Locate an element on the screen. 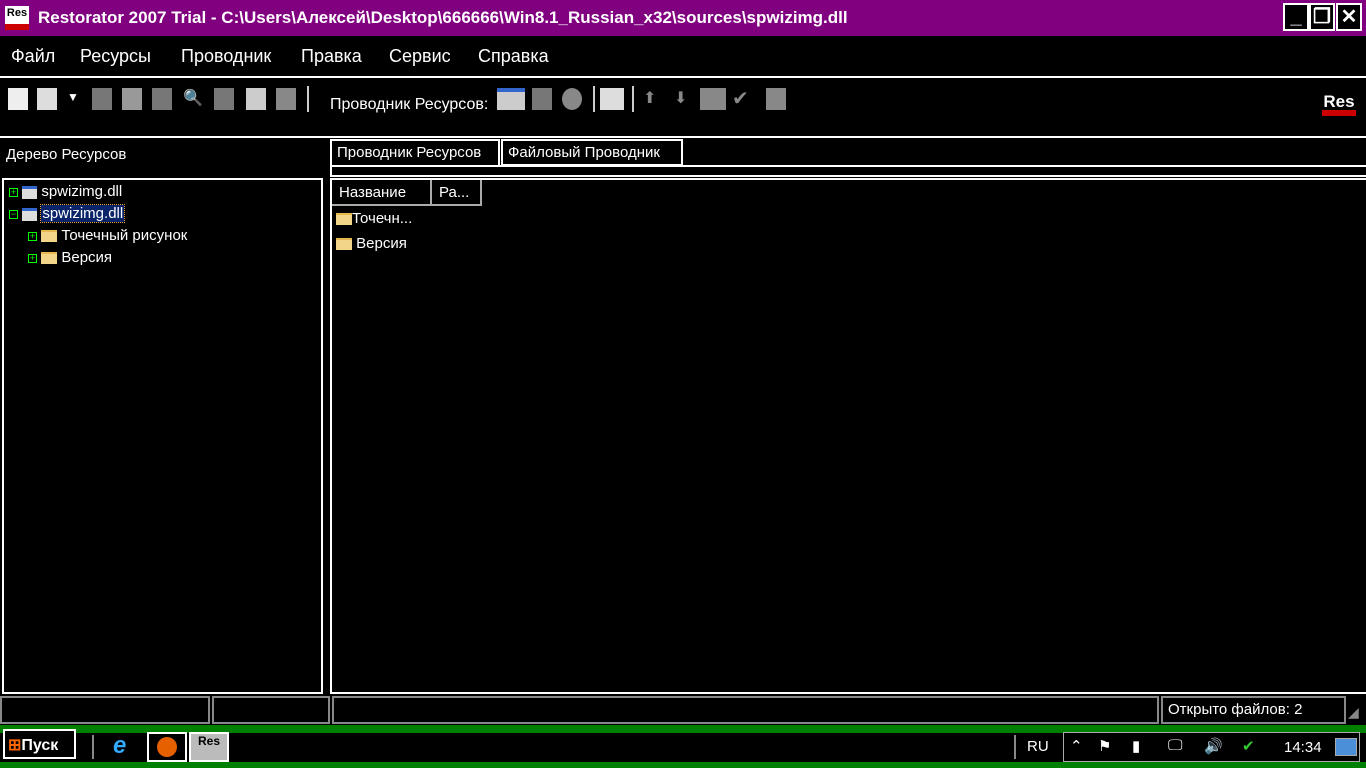 The image size is (1366, 768). resize-grip-icon: ◢ is located at coordinates (1353, 712).